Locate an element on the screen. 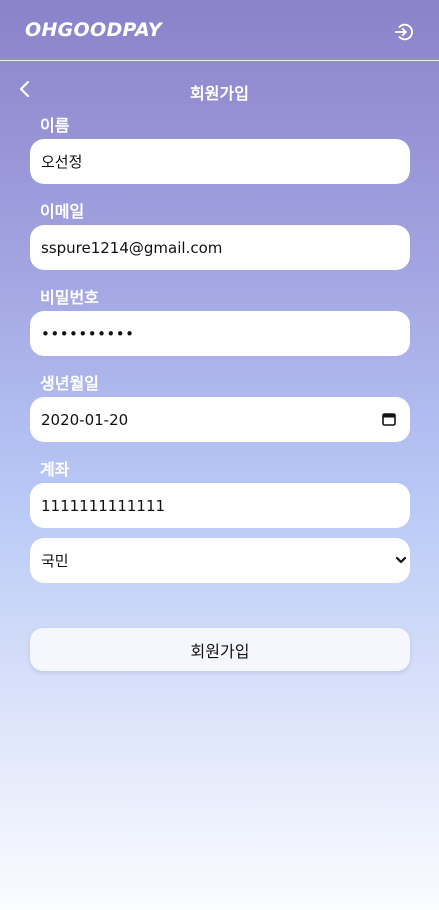 This screenshot has height=910, width=439. birthdate-value: 2020-01-20 is located at coordinates (85, 419).